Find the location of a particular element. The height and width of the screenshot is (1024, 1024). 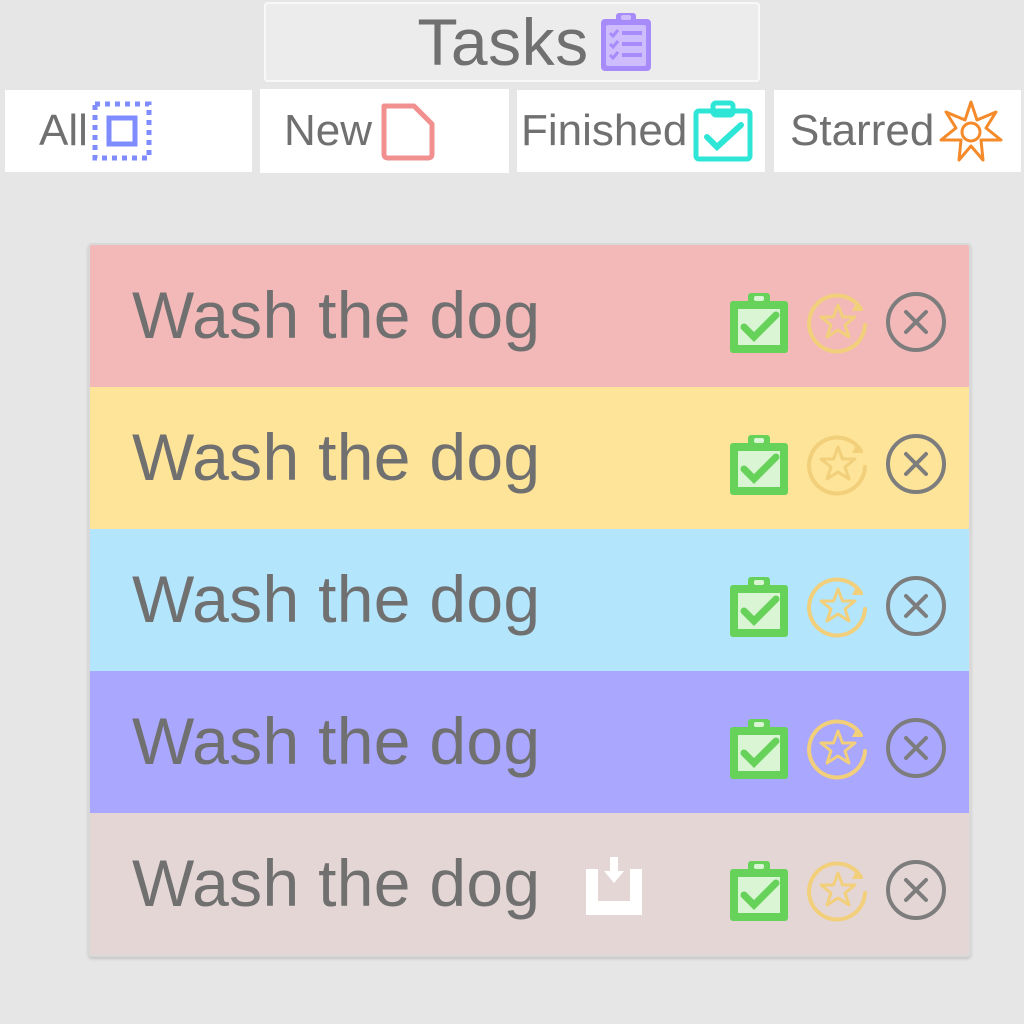

tab-finished: Finished is located at coordinates (641, 131).